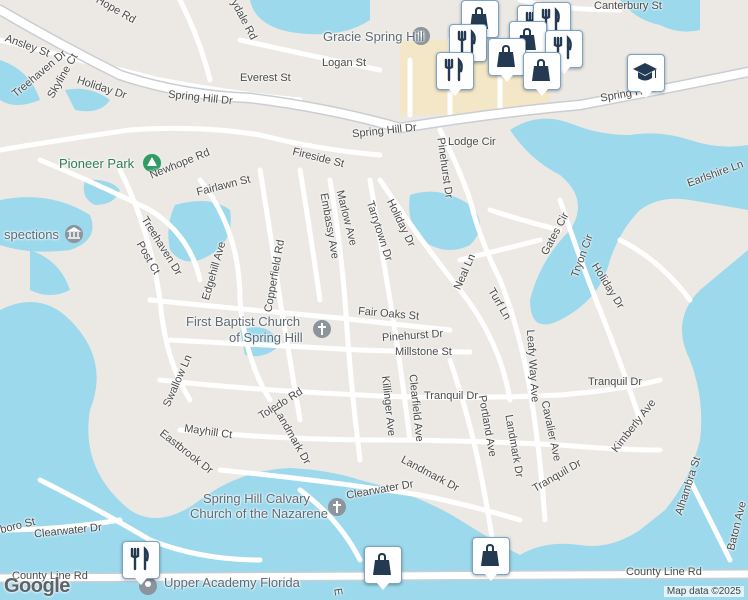  I want to click on street-label: Everest St, so click(265, 78).